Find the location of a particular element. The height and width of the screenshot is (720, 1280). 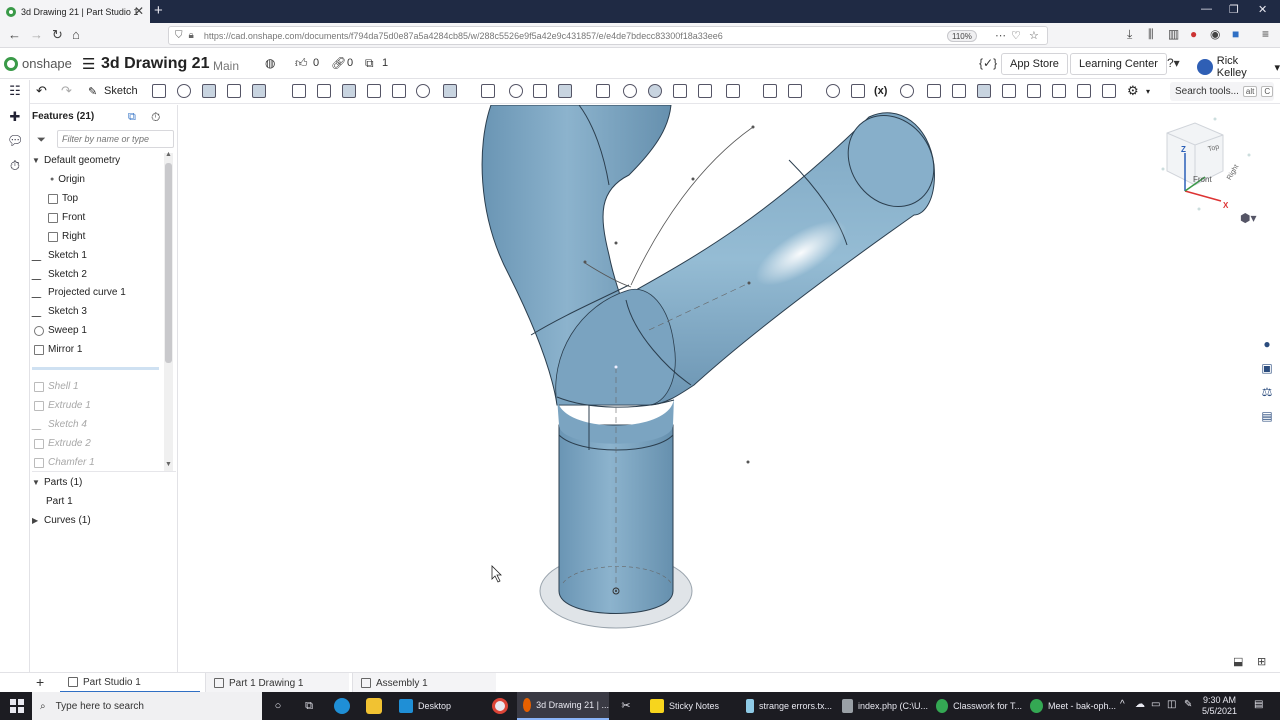

feature-origin: ● Origin is located at coordinates (67, 179).